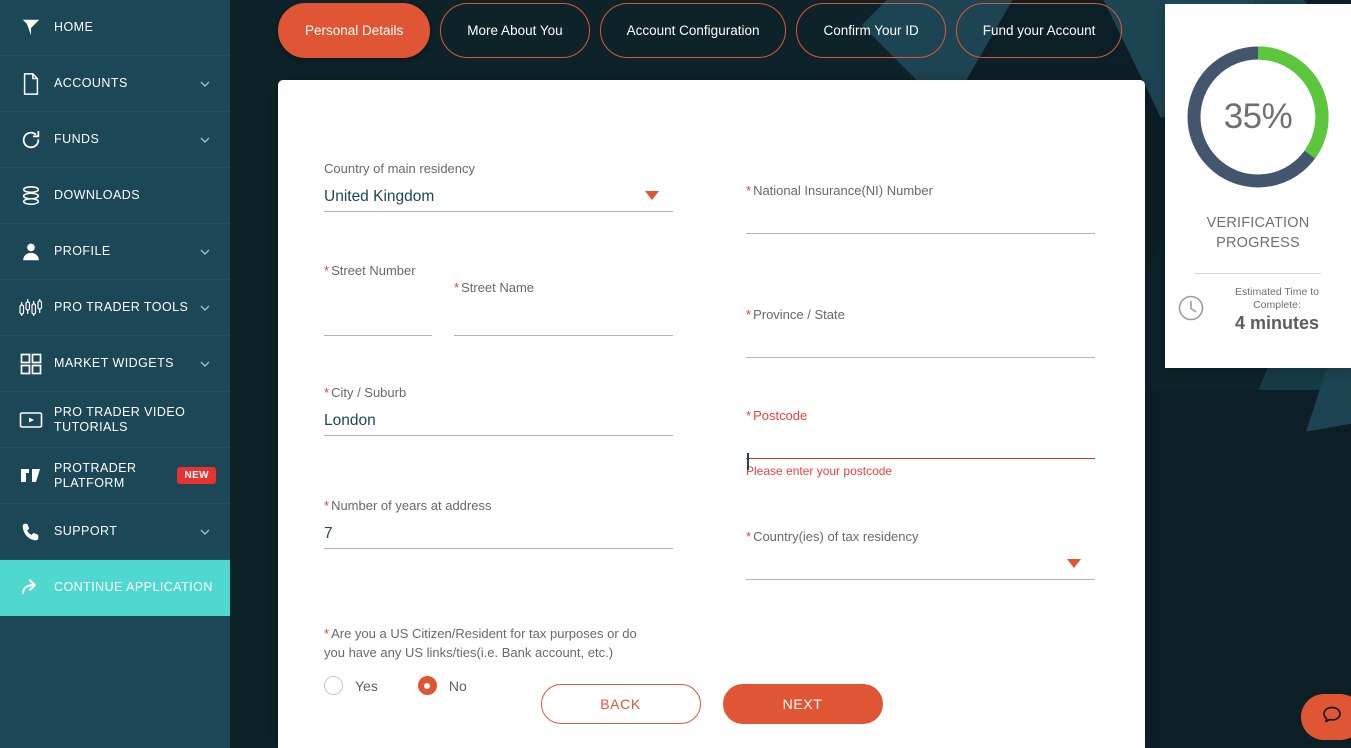 Image resolution: width=1351 pixels, height=748 pixels. I want to click on panel-divider, so click(1258, 273).